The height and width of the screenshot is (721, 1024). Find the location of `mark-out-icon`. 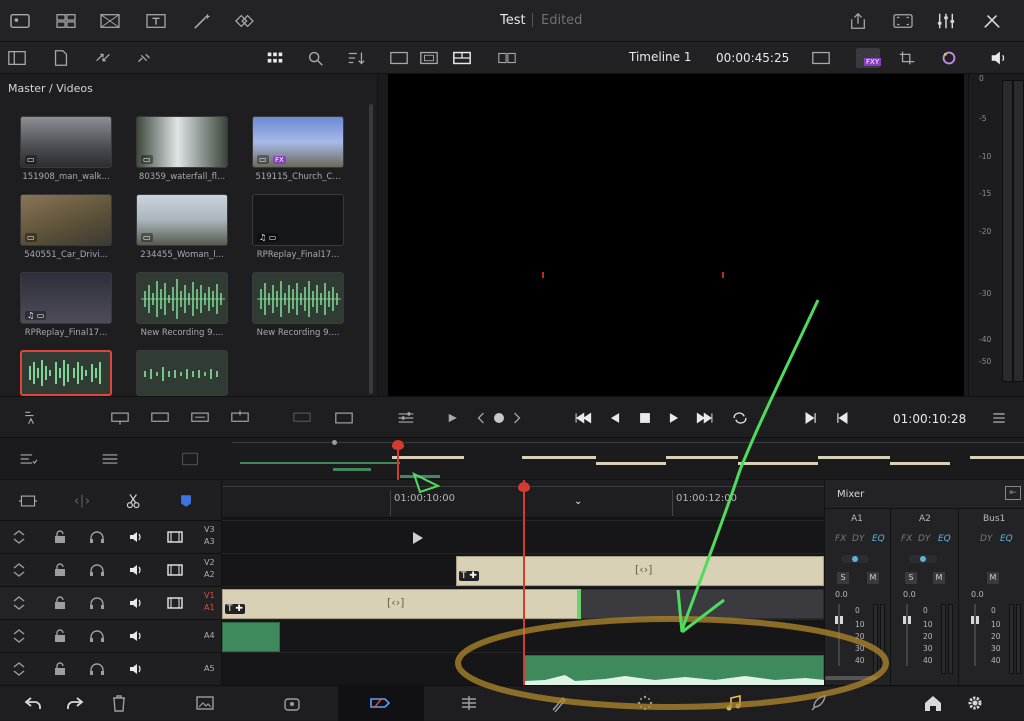

mark-out-icon is located at coordinates (842, 418).